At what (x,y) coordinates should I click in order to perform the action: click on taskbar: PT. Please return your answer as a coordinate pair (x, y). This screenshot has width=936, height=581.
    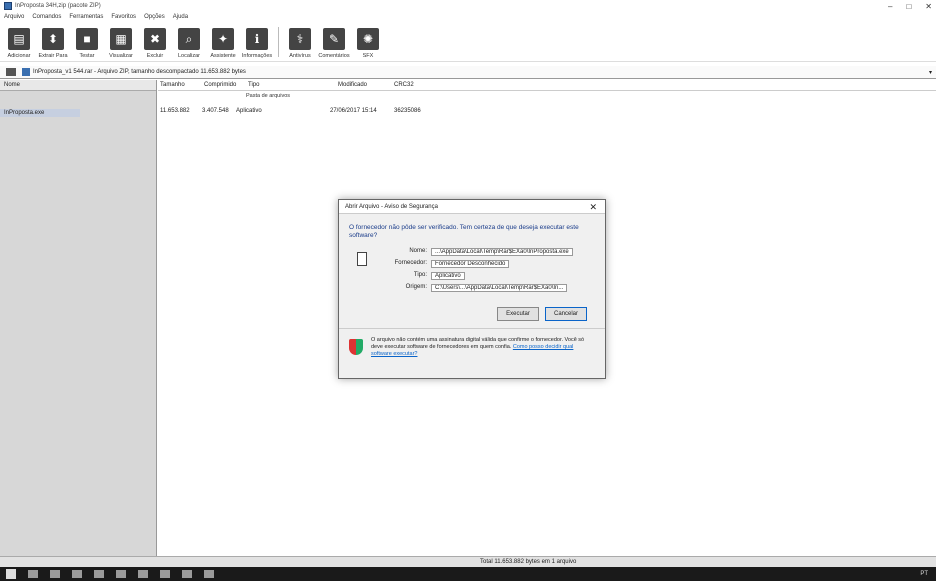
    Looking at the image, I should click on (468, 574).